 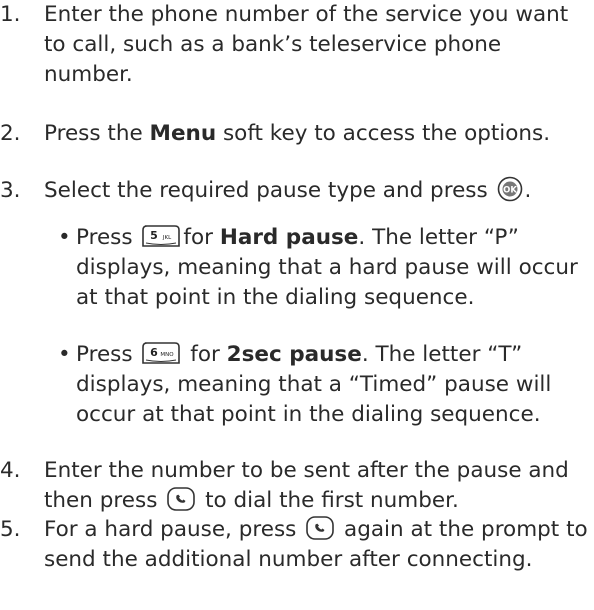 I want to click on step-number: 2., so click(x=10, y=133).